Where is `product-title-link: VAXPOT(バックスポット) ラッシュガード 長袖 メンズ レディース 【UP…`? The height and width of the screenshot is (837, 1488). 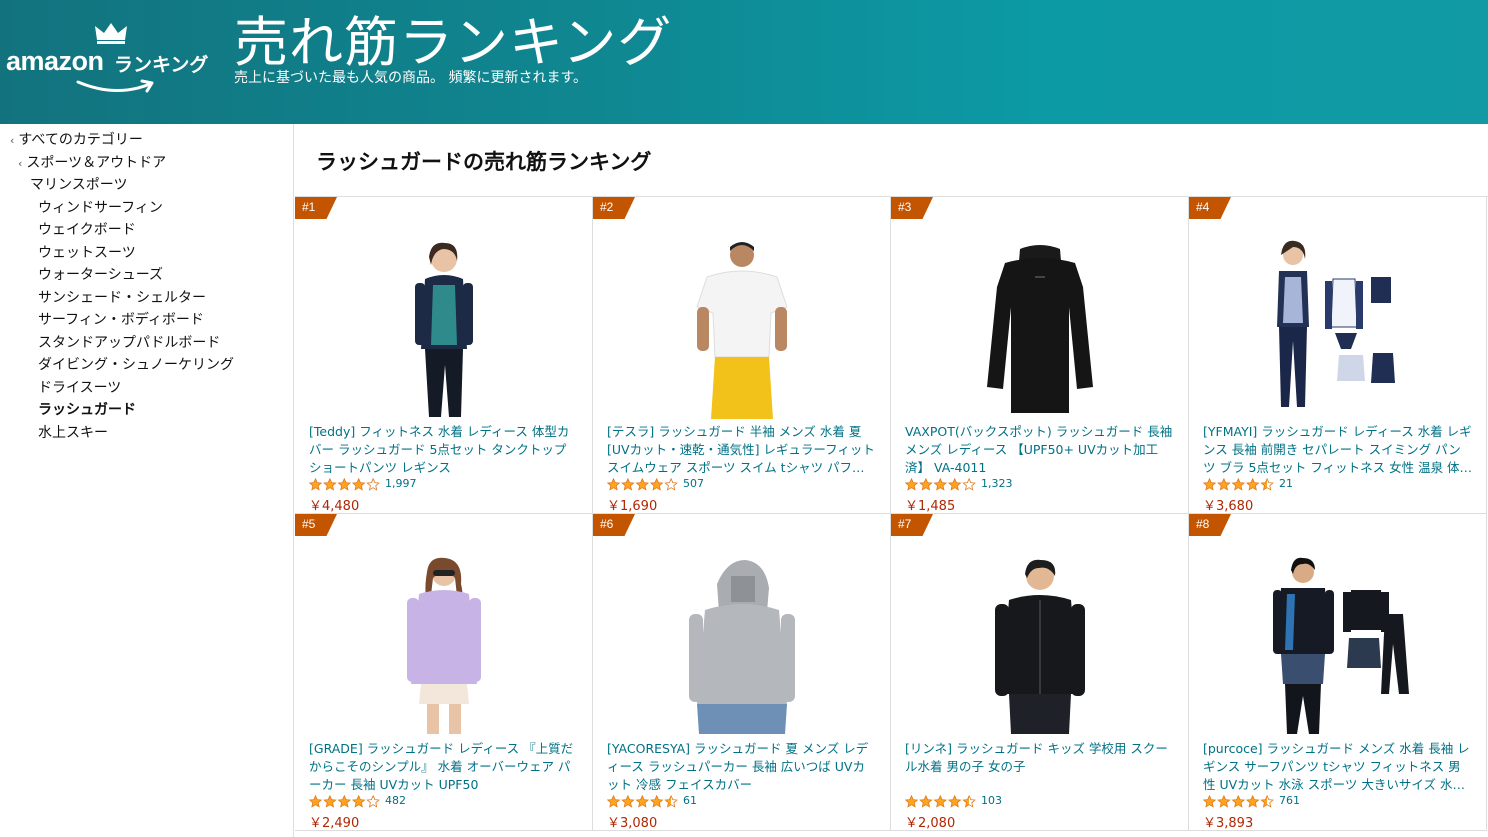 product-title-link: VAXPOT(バックスポット) ラッシュガード 長袖 メンズ レディース 【UP… is located at coordinates (1040, 450).